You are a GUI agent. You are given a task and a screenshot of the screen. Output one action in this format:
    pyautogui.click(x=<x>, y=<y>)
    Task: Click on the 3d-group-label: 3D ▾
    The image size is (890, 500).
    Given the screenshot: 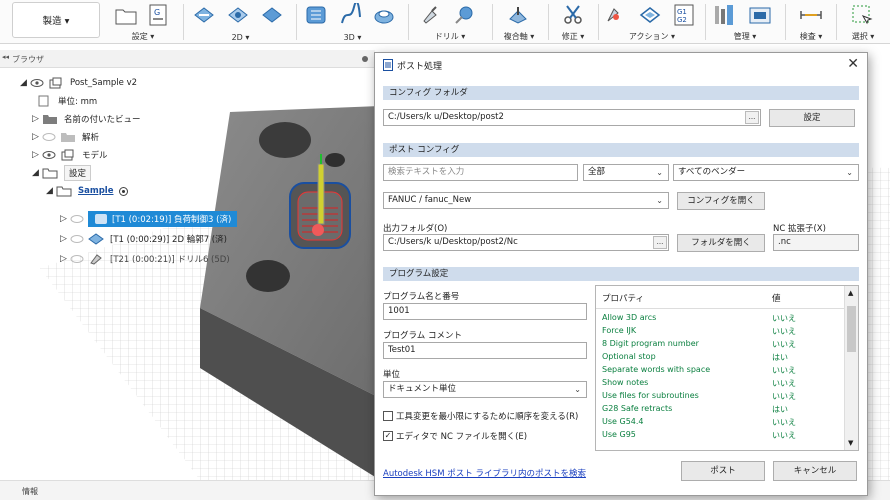 What is the action you would take?
    pyautogui.click(x=352, y=37)
    